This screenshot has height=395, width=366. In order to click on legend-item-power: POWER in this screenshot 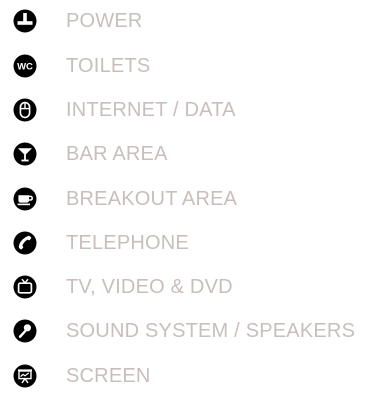, I will do `click(77, 21)`.